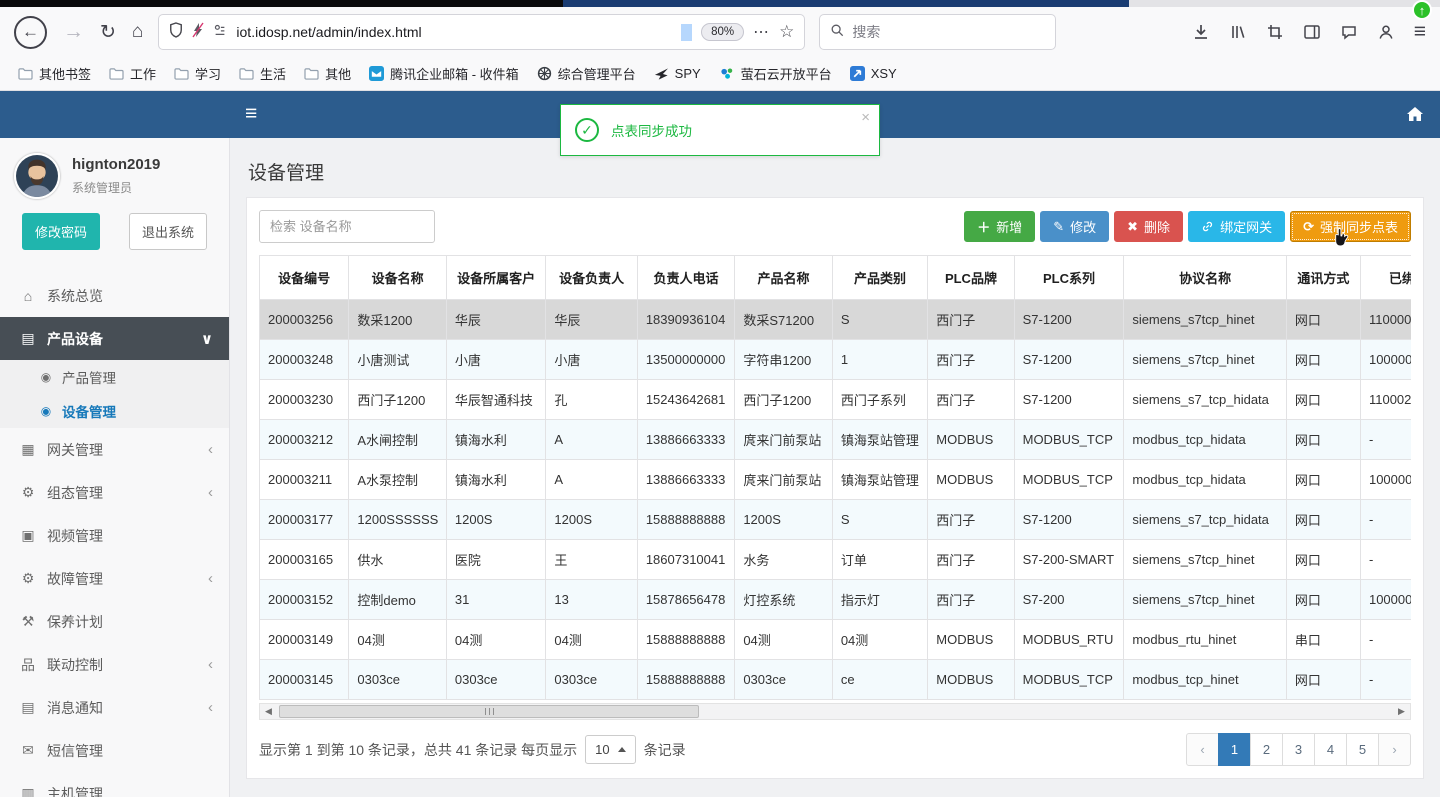 The width and height of the screenshot is (1440, 797). I want to click on bookmark-item: XSY, so click(873, 73).